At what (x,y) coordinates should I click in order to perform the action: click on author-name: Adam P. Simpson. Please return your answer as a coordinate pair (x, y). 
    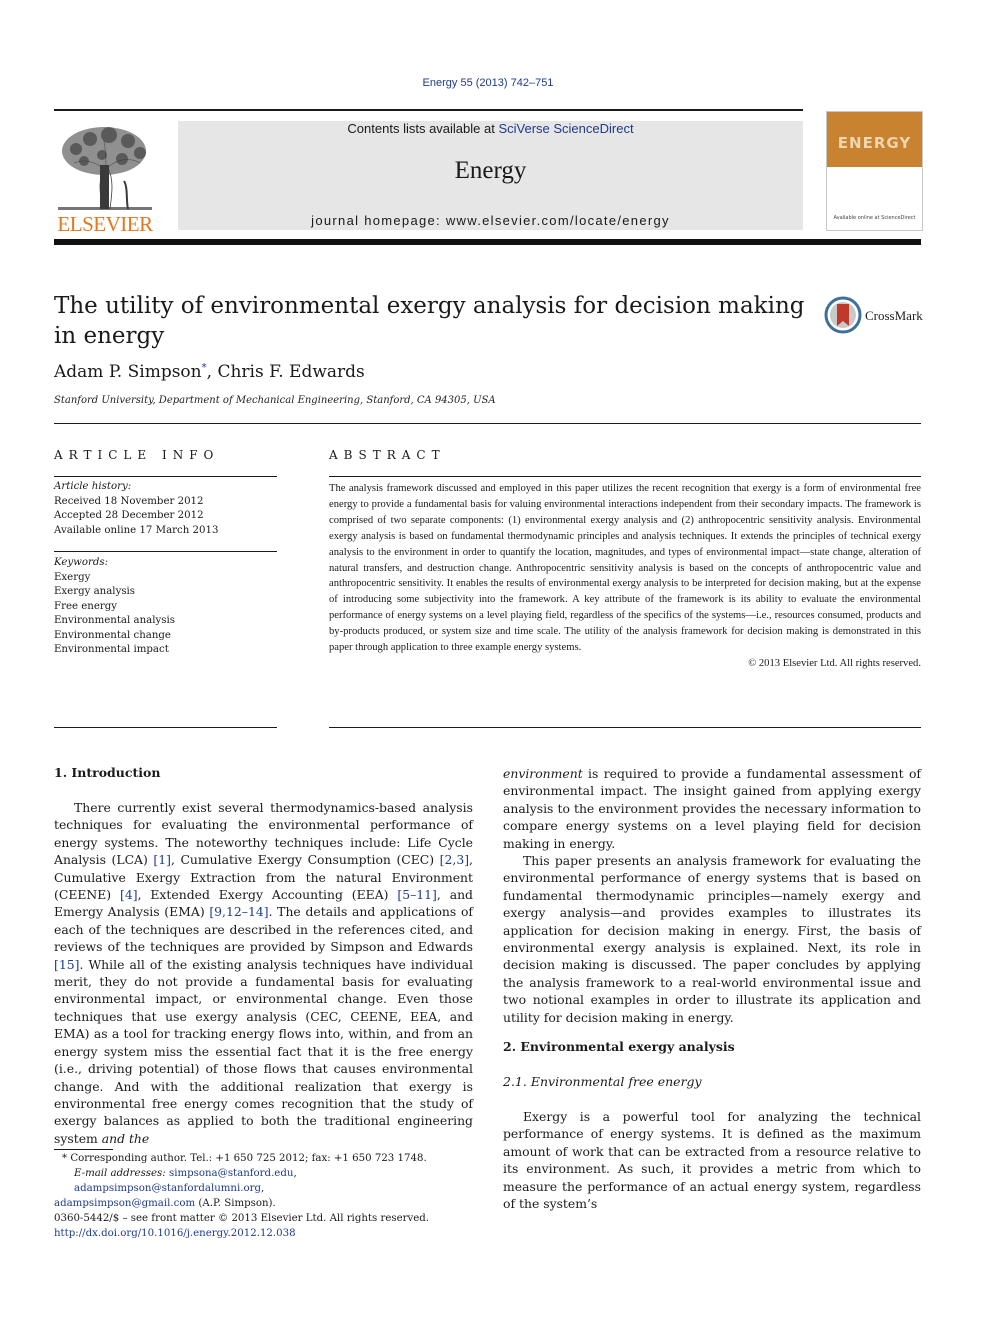
    Looking at the image, I should click on (128, 372).